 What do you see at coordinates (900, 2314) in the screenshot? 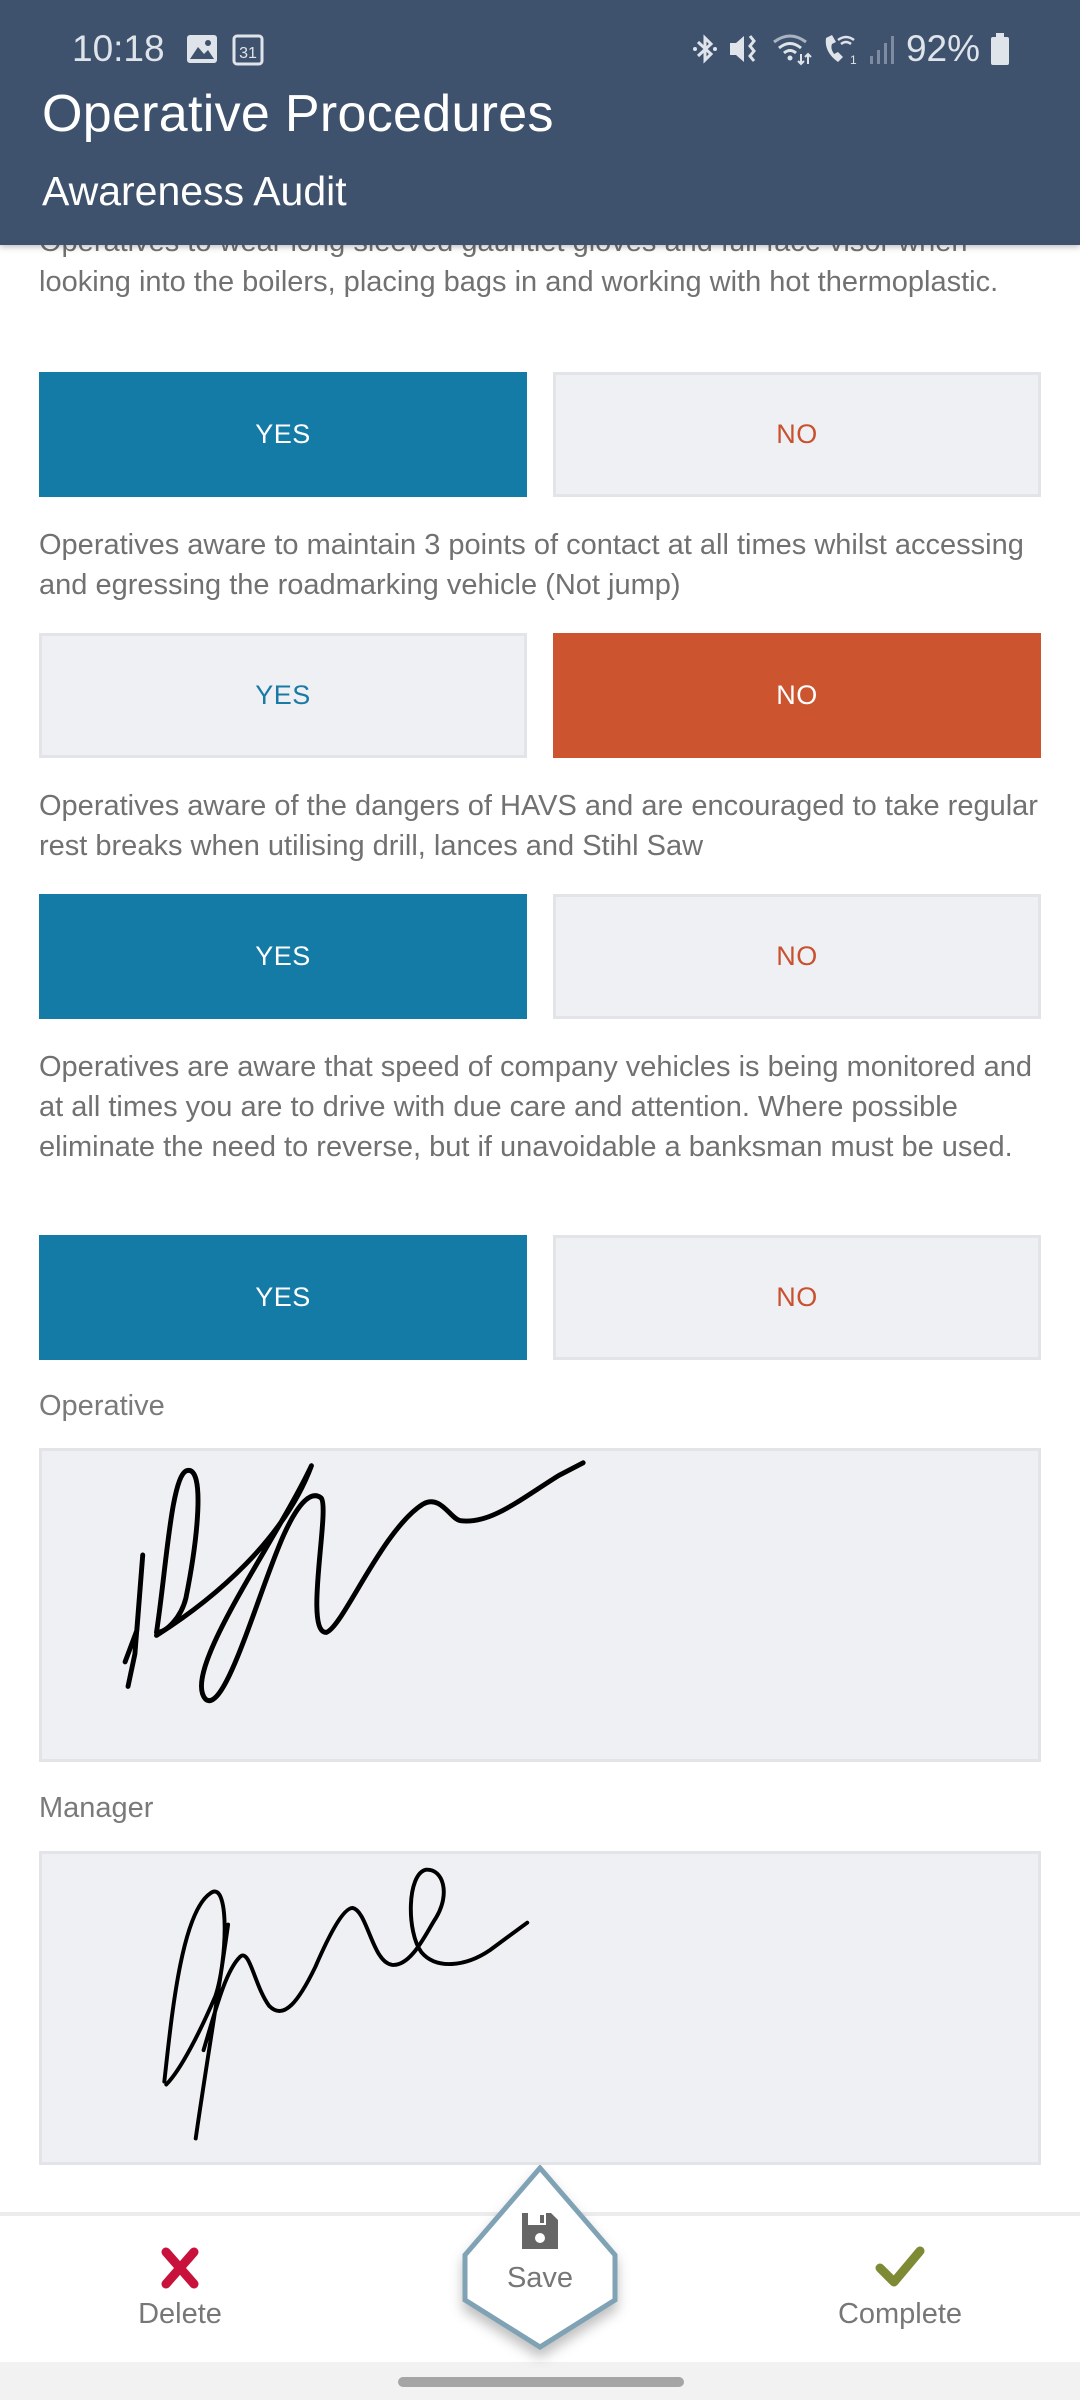
I see `complete-label: Complete` at bounding box center [900, 2314].